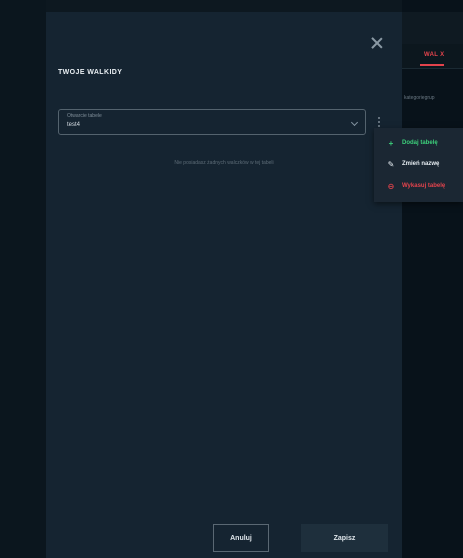 This screenshot has height=558, width=463. I want to click on save-button: Zapisz, so click(344, 538).